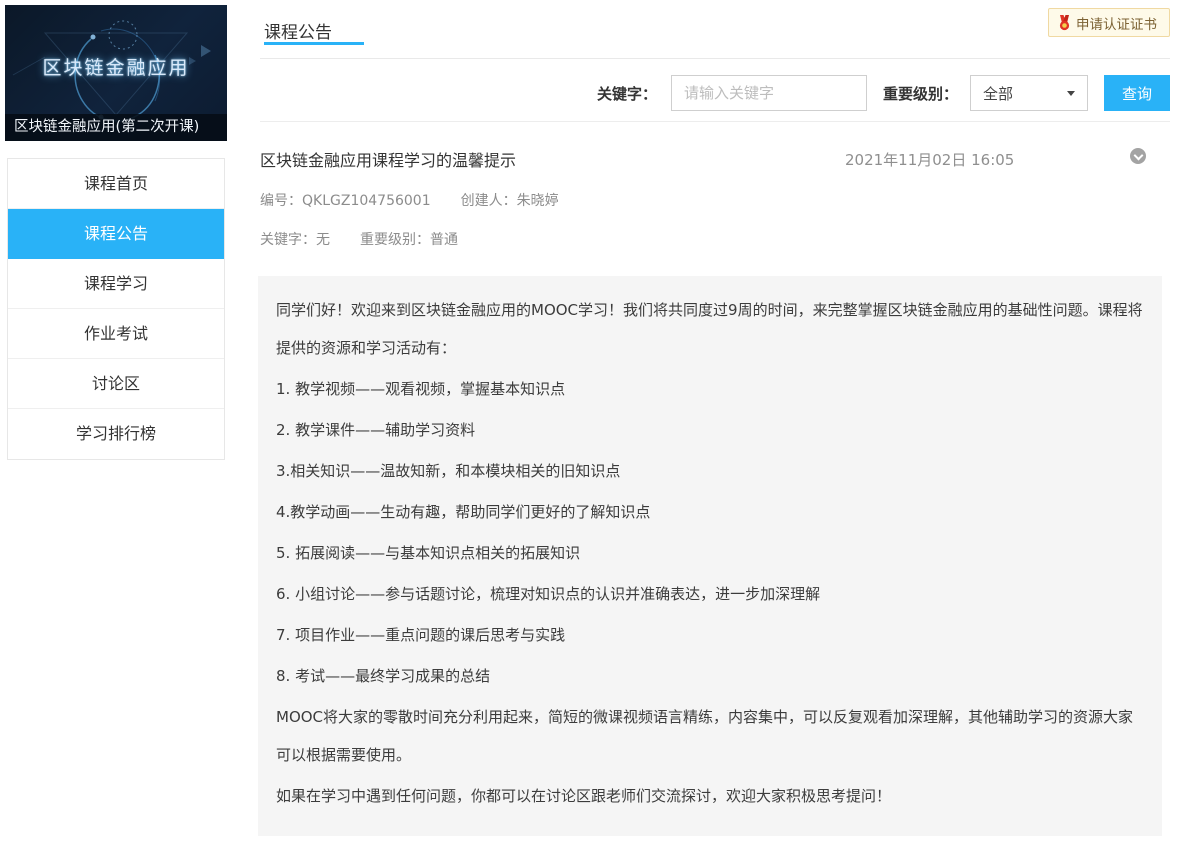 This screenshot has width=1184, height=850. What do you see at coordinates (930, 159) in the screenshot?
I see `announcement-date: 2021年11月02日 16:05` at bounding box center [930, 159].